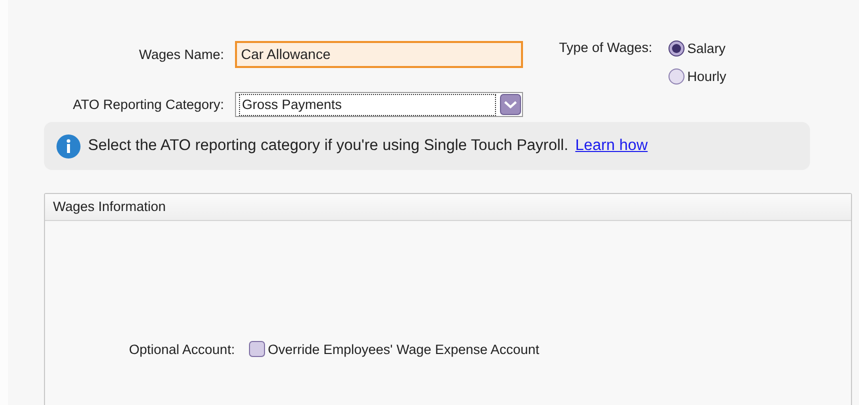  Describe the element at coordinates (182, 349) in the screenshot. I see `field-label: Optional Account:` at that location.